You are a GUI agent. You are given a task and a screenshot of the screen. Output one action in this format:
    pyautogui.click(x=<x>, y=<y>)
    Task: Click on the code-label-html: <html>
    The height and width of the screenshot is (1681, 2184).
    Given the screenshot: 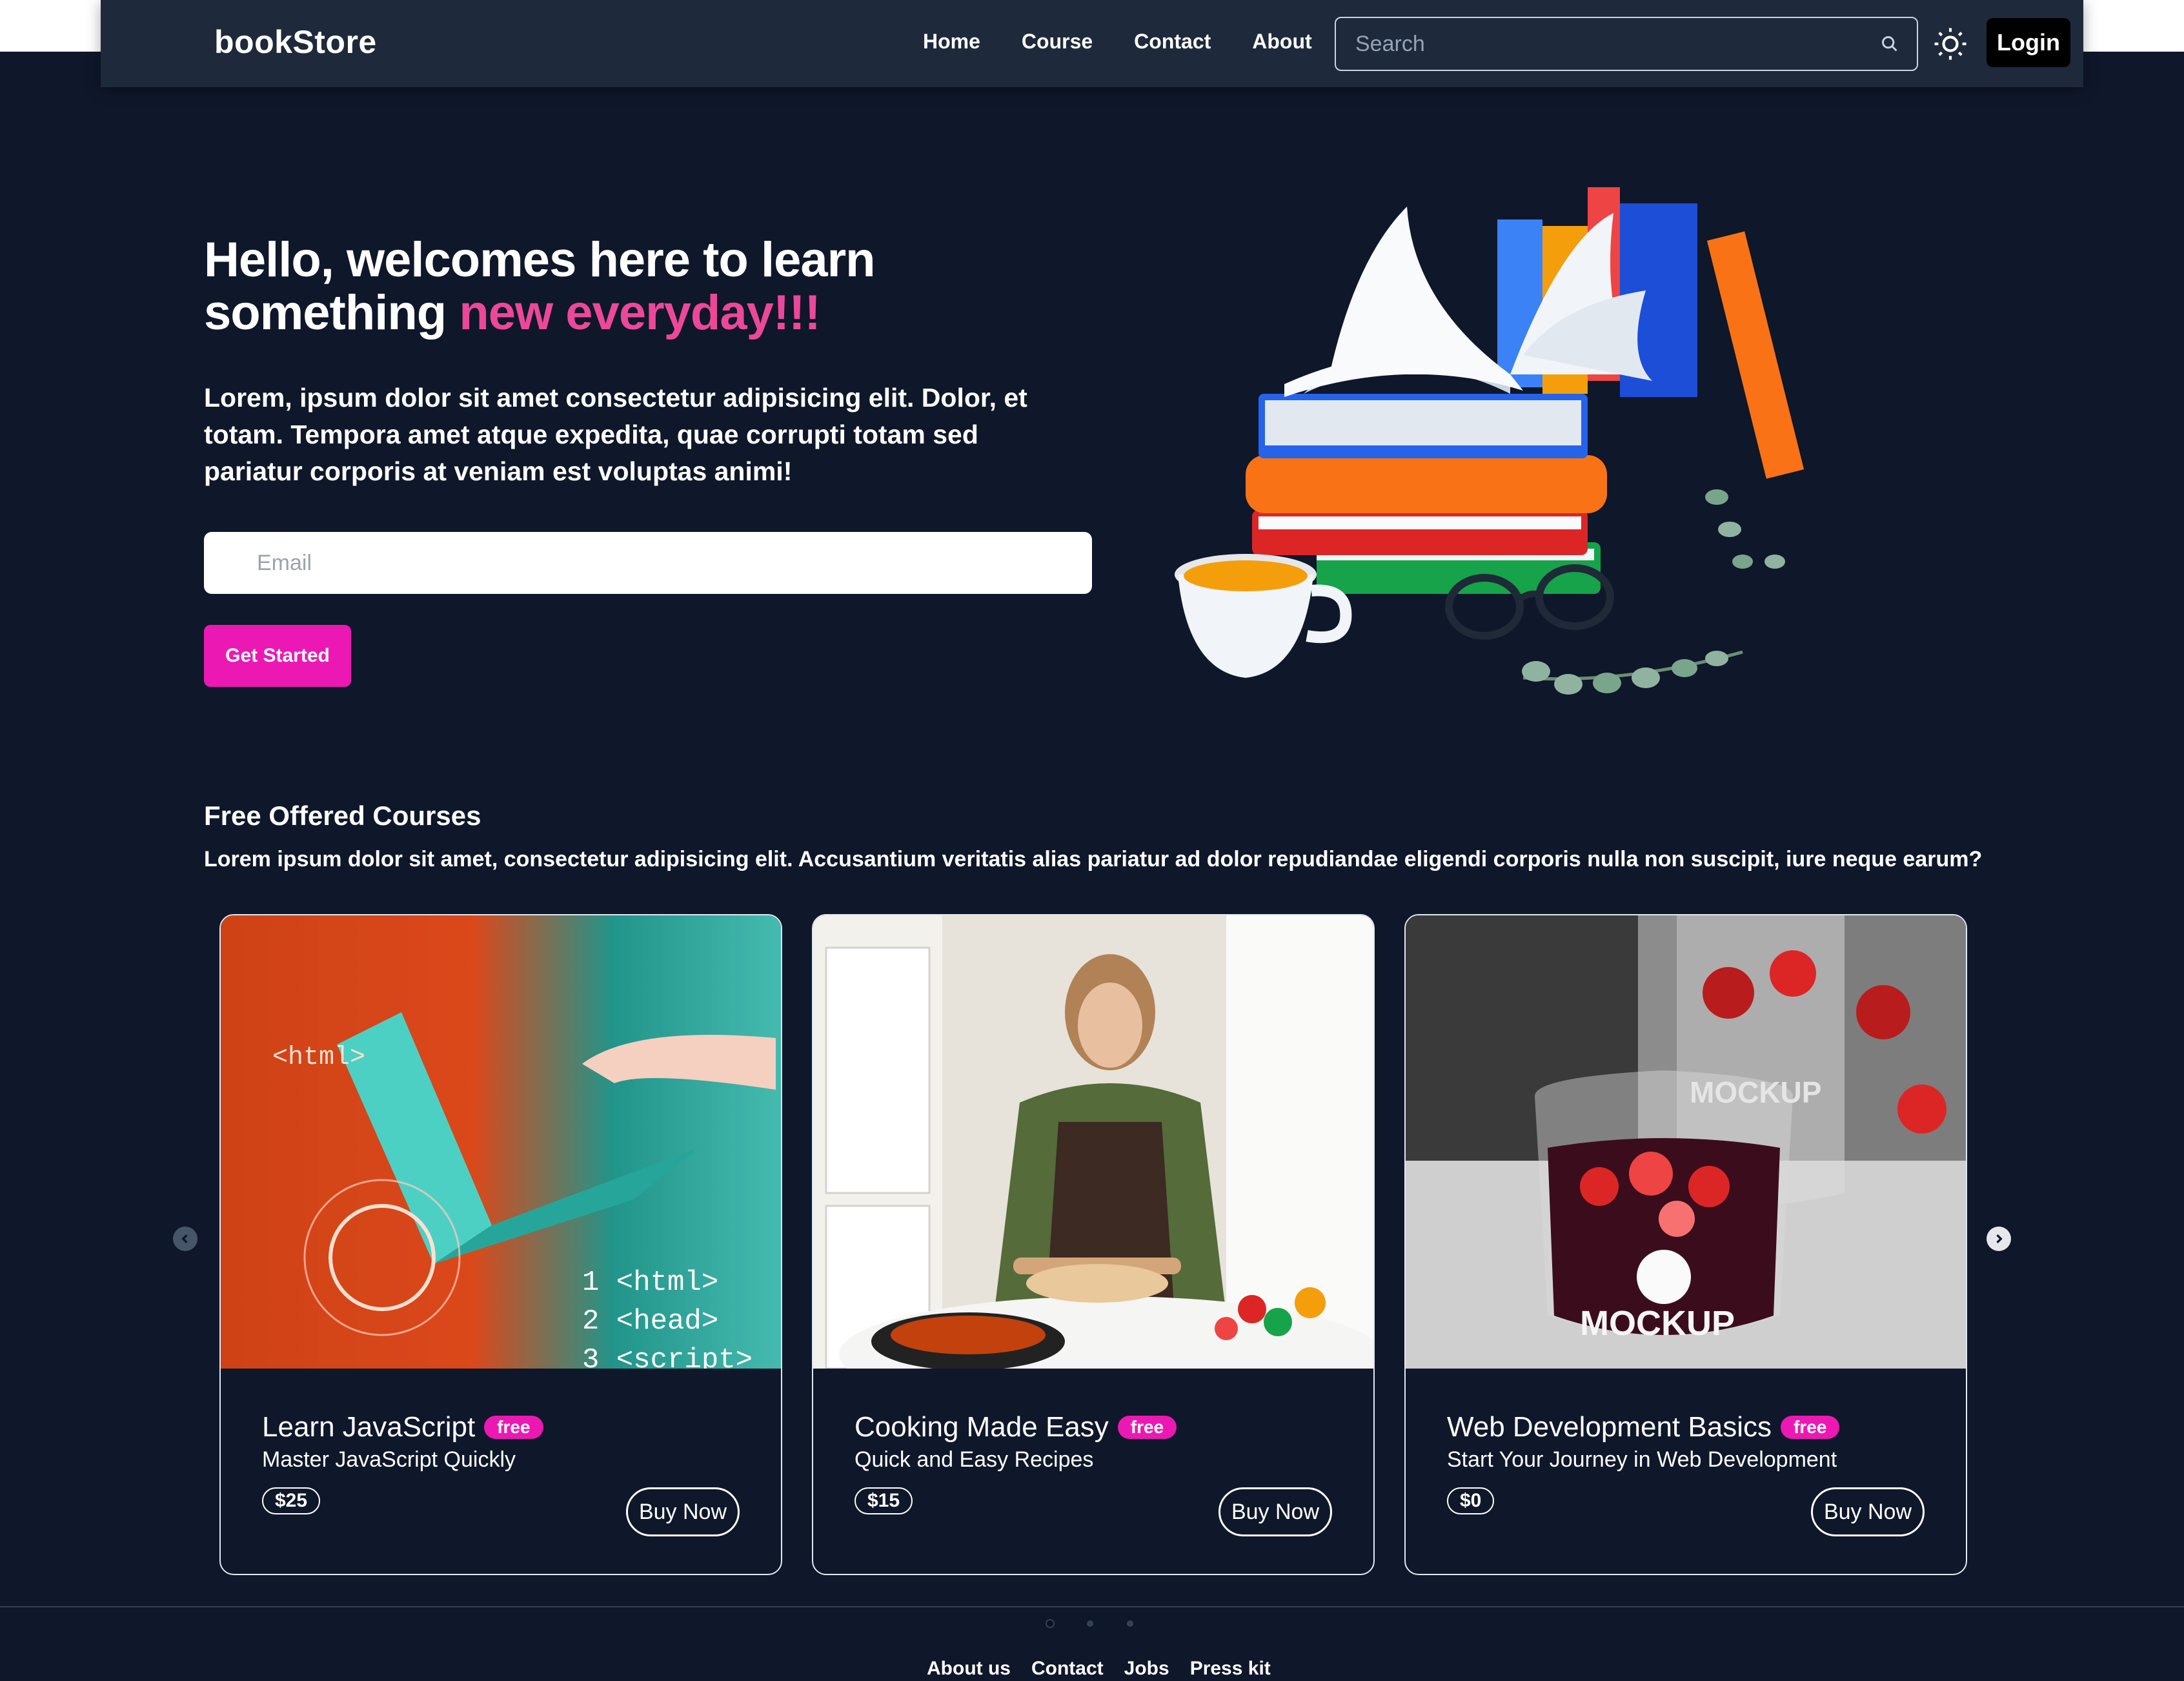 What is the action you would take?
    pyautogui.click(x=318, y=1057)
    